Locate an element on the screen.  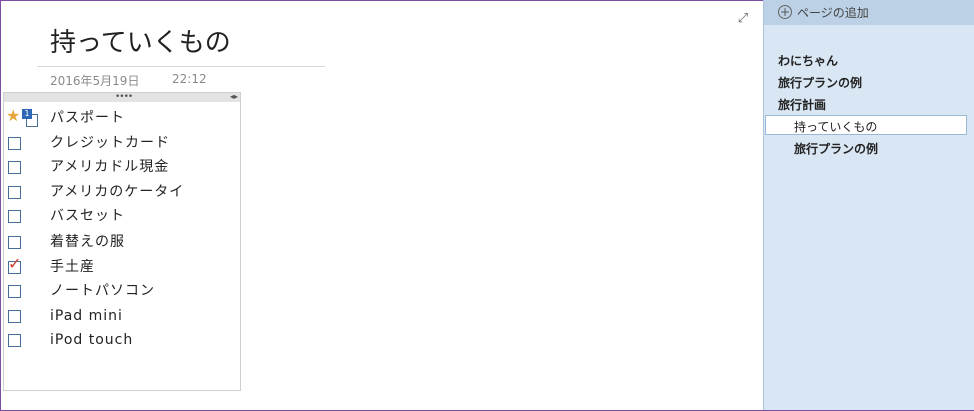
todo-item: ★ 1 パスポート is located at coordinates (122, 118).